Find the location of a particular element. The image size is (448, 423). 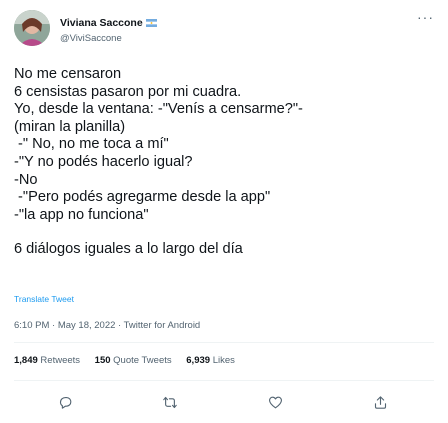

tweet-line: 6 censistas pasaron por mi cuadra. is located at coordinates (128, 91).